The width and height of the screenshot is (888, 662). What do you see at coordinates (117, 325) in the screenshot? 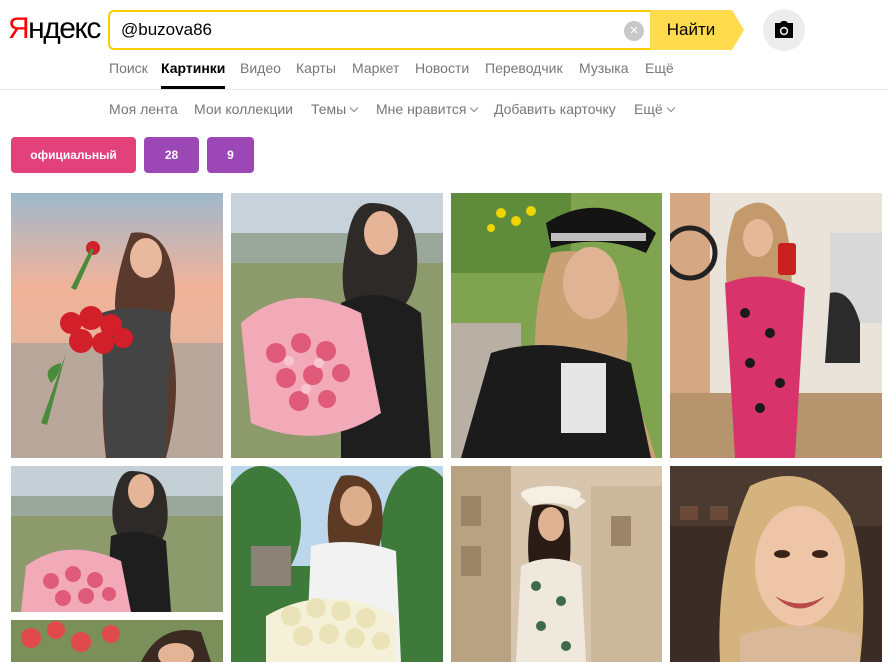
I see `image-woman-red-roses-sunset` at bounding box center [117, 325].